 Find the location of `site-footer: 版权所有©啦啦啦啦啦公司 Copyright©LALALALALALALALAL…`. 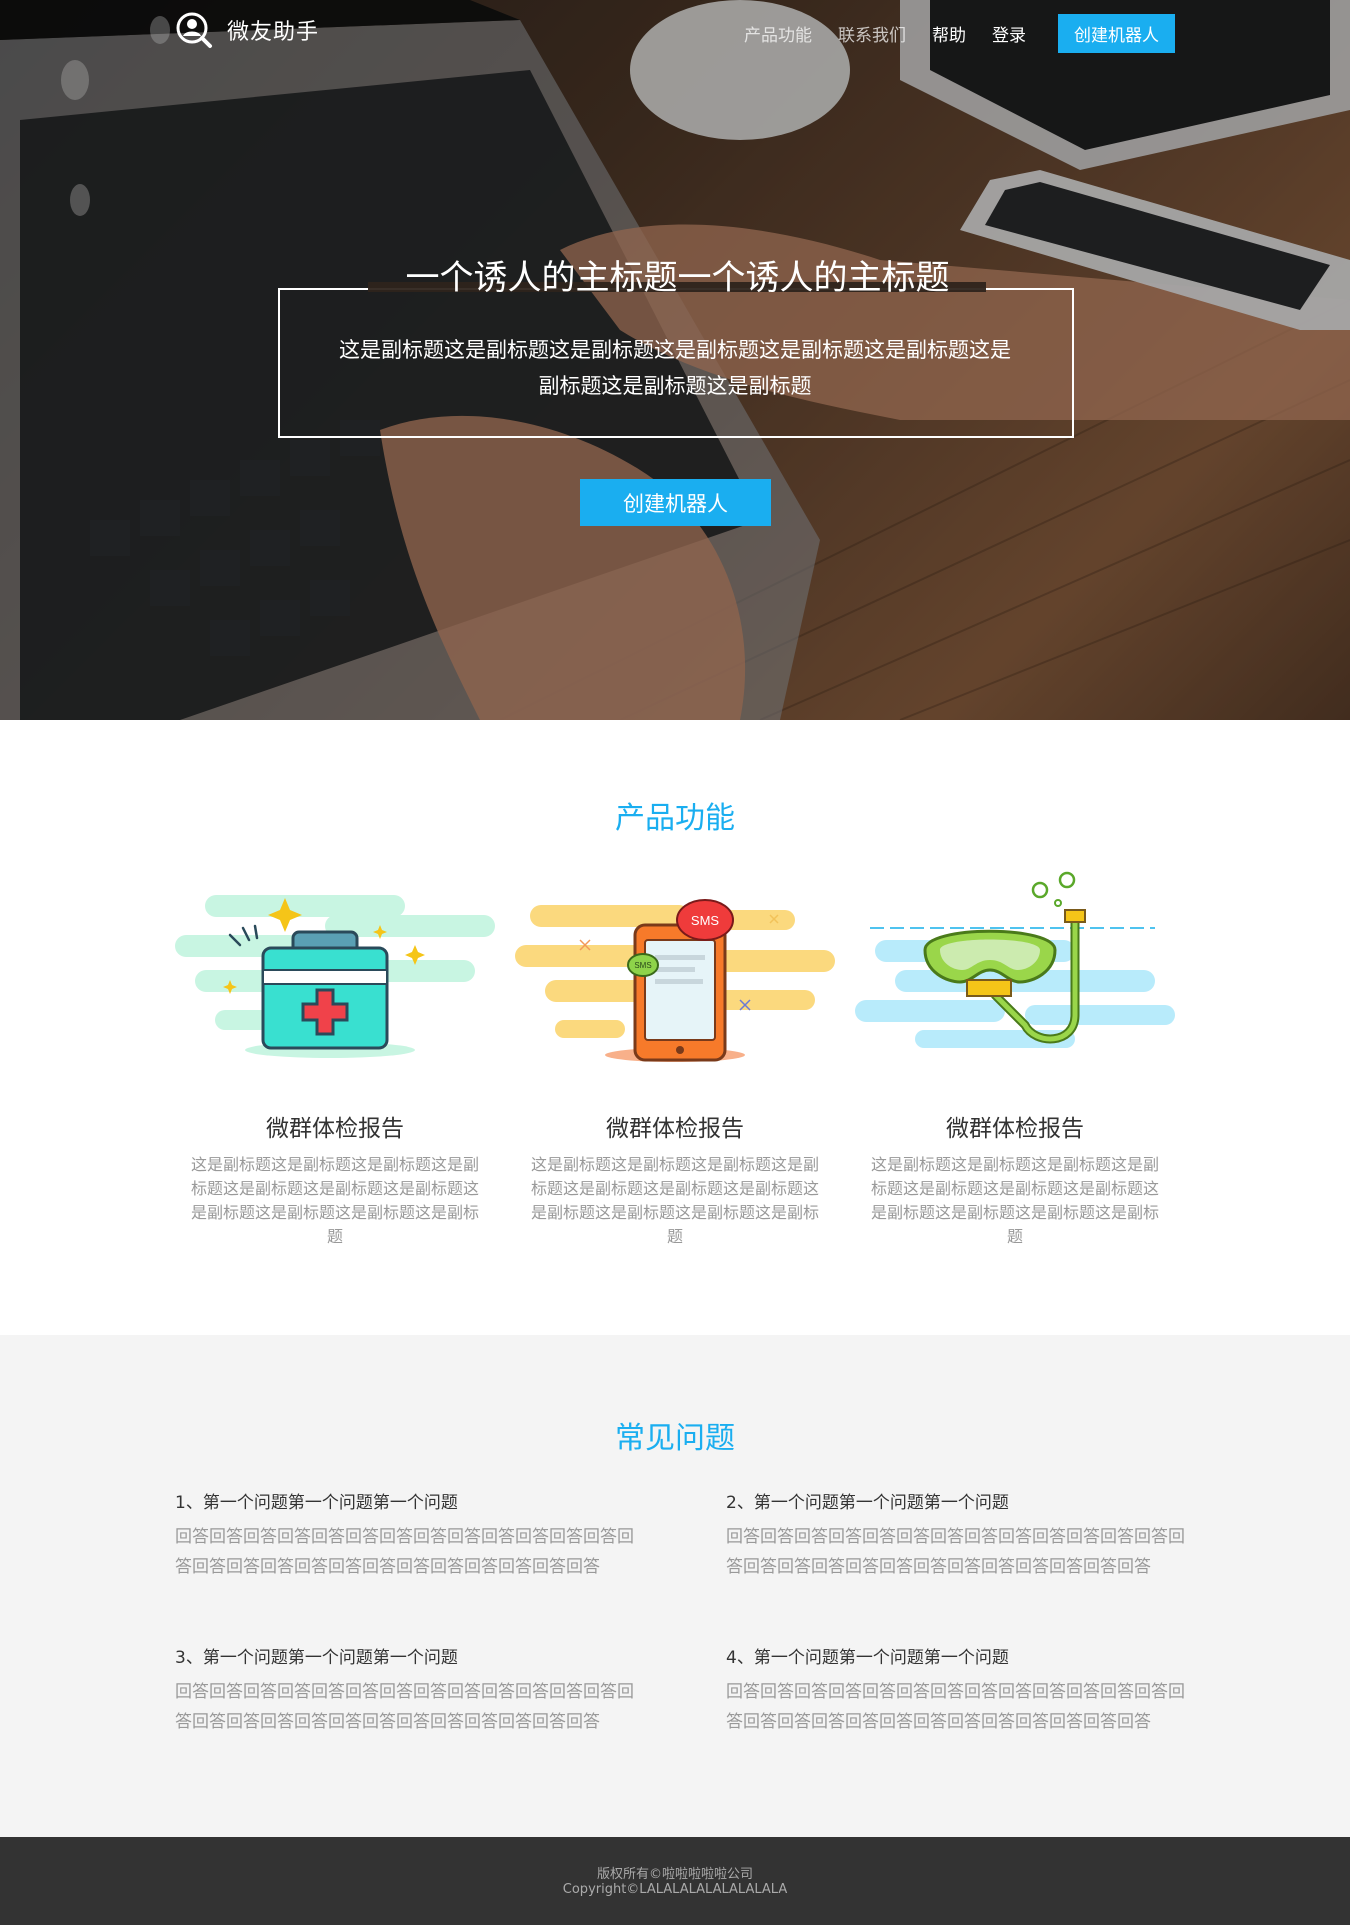

site-footer: 版权所有©啦啦啦啦啦公司 Copyright©LALALALALALALALAL… is located at coordinates (675, 1881).